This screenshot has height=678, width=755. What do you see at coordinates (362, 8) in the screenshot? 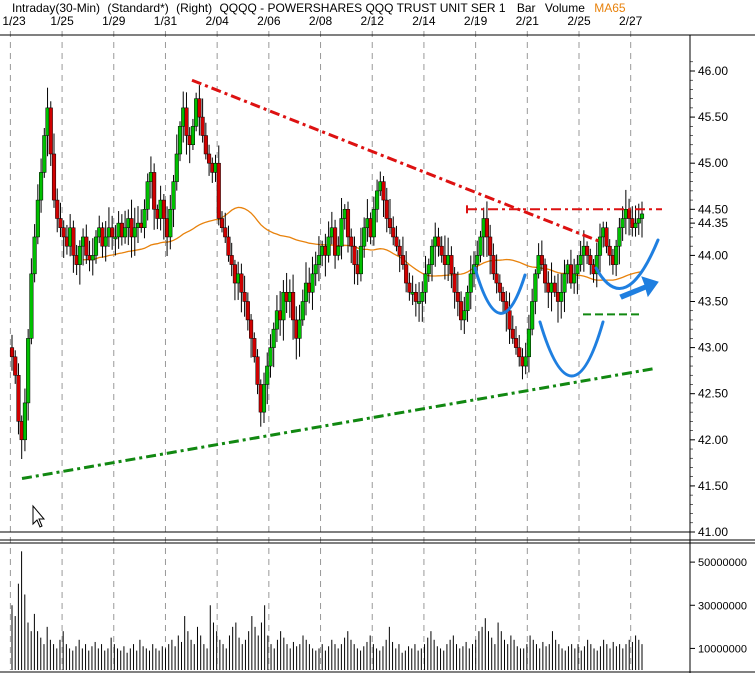
I see `header-symbol: QQQQ - POWERSHARES QQQ TRUST UNIT SER 1` at bounding box center [362, 8].